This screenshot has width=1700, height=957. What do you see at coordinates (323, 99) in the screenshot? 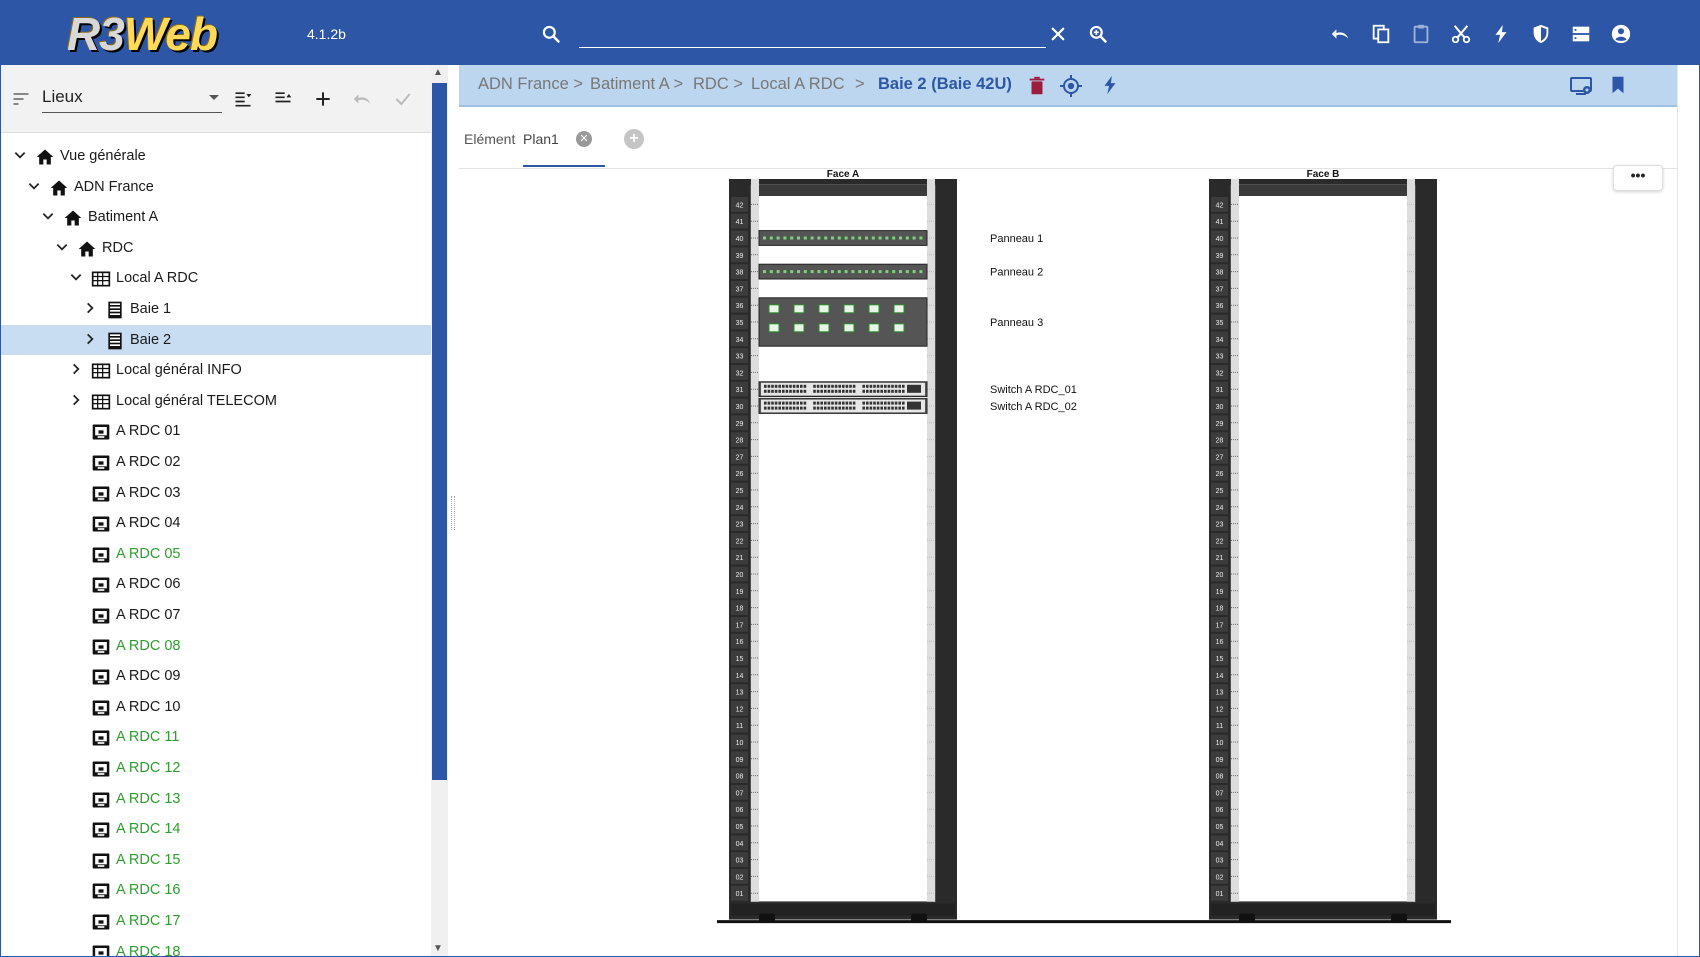
I see `add-icon` at bounding box center [323, 99].